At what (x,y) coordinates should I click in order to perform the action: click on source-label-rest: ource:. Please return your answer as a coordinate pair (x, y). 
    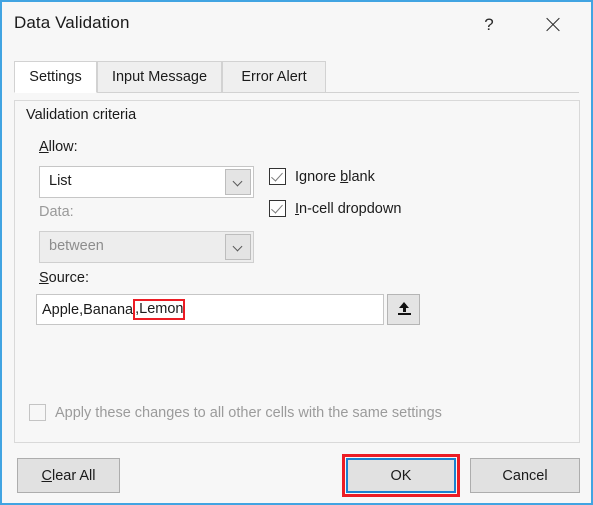
    Looking at the image, I should click on (68, 278).